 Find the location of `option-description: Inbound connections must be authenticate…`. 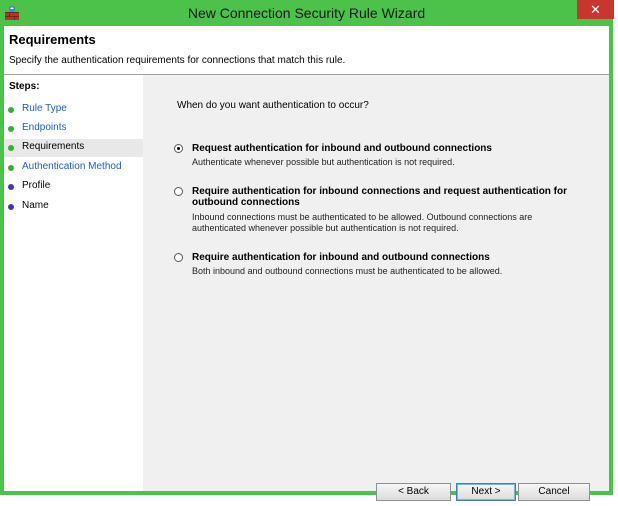

option-description: Inbound connections must be authenticate… is located at coordinates (362, 222).